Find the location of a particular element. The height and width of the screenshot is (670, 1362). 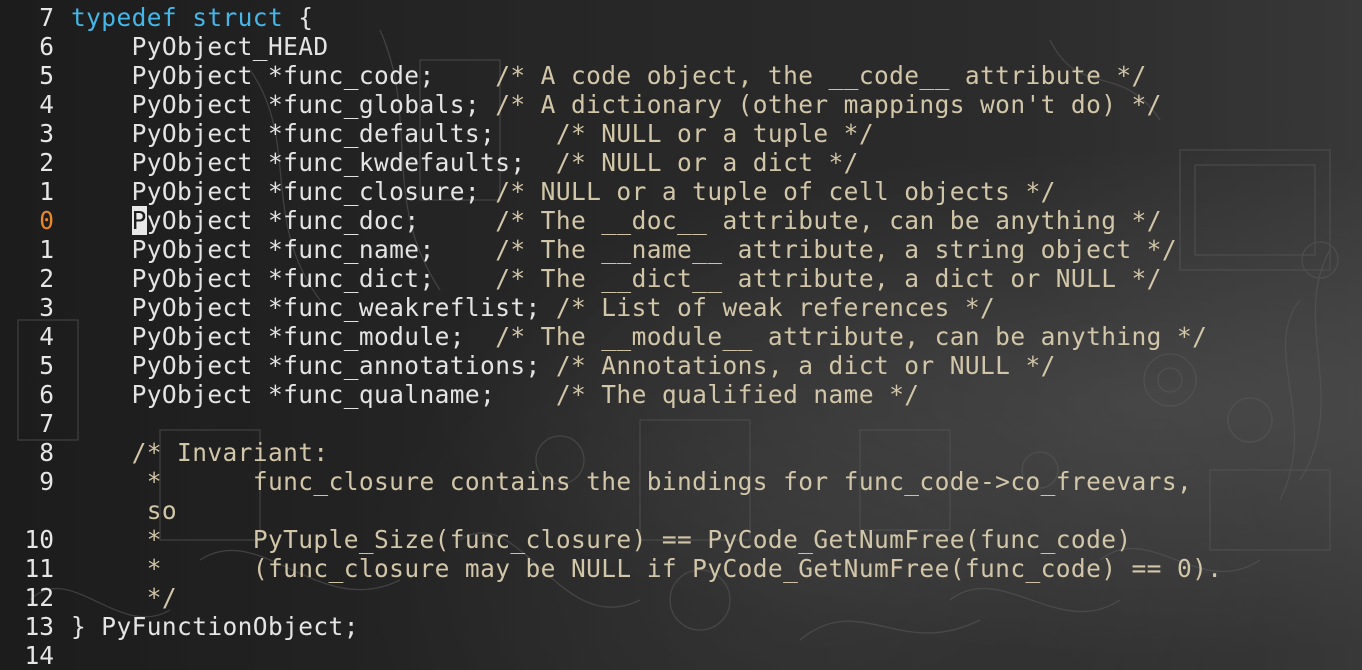

line-number: 9 is located at coordinates (46, 481).